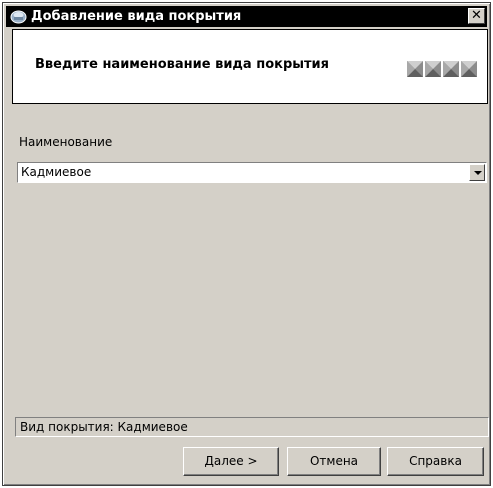 This screenshot has height=488, width=493. What do you see at coordinates (252, 427) in the screenshot?
I see `status-bar: Вид покрытия: Кадмиевое` at bounding box center [252, 427].